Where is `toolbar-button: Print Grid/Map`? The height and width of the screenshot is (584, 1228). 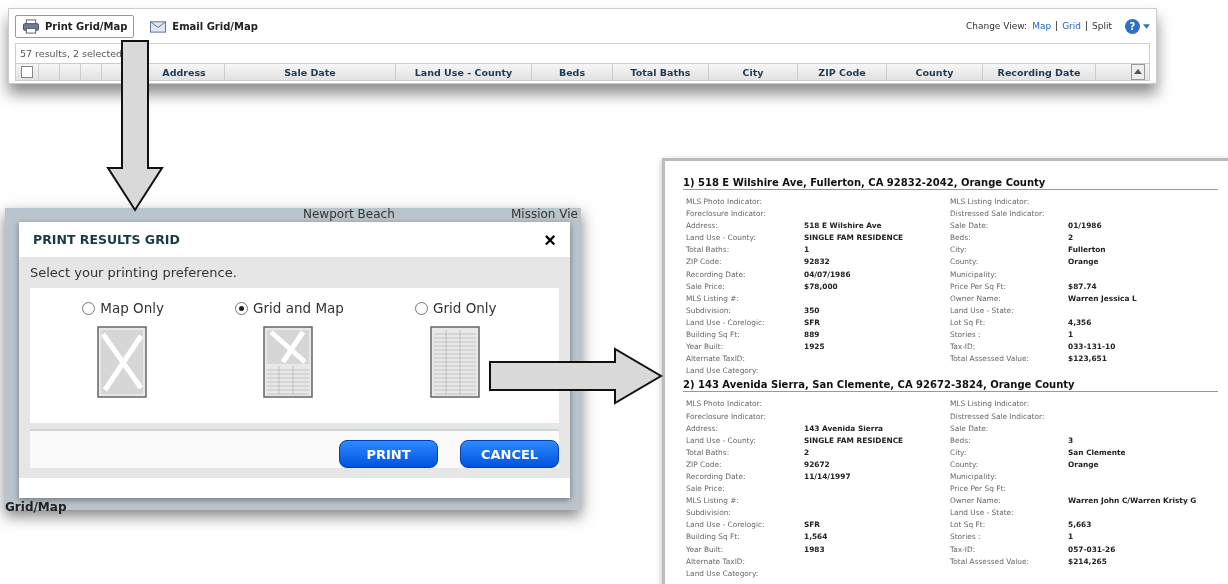
toolbar-button: Print Grid/Map is located at coordinates (75, 26).